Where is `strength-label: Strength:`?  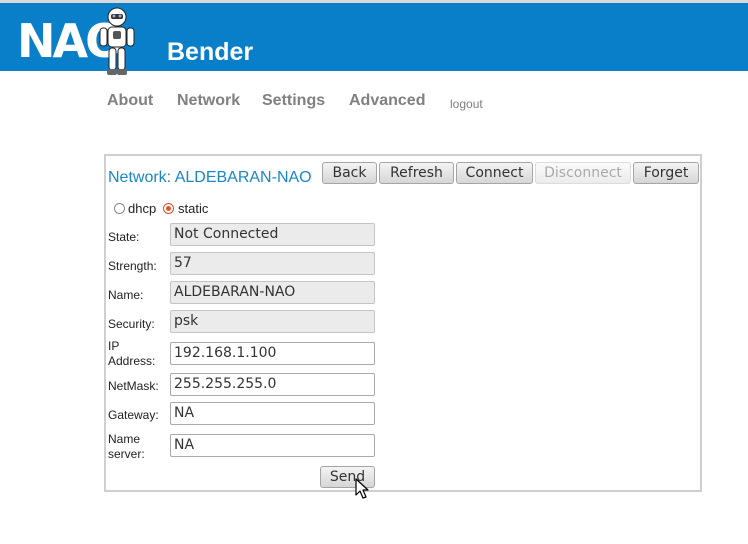 strength-label: Strength: is located at coordinates (132, 266).